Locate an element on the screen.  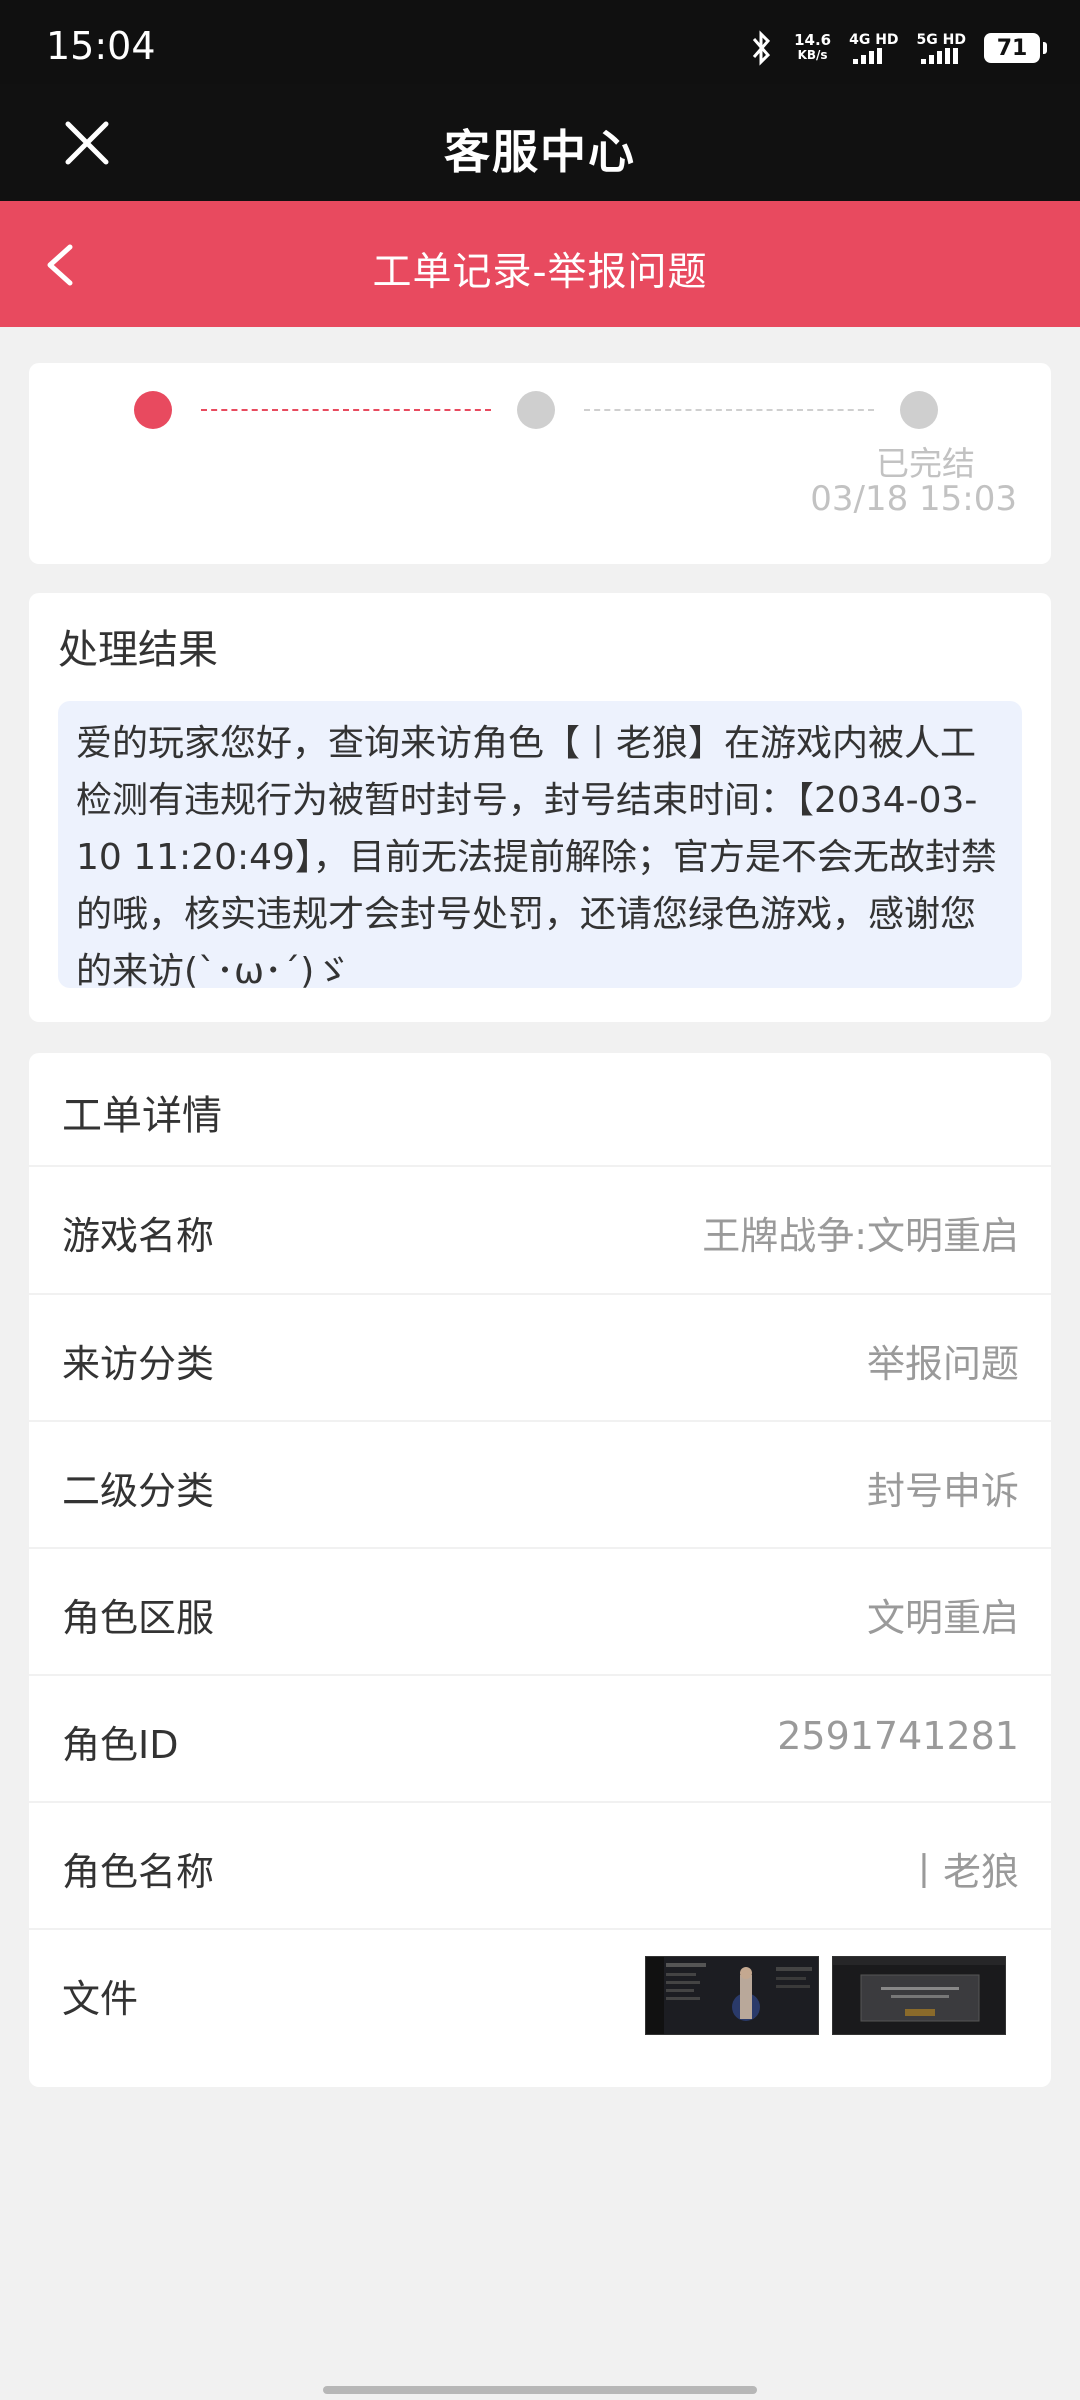
final-step-label: 已完结 is located at coordinates (925, 463).